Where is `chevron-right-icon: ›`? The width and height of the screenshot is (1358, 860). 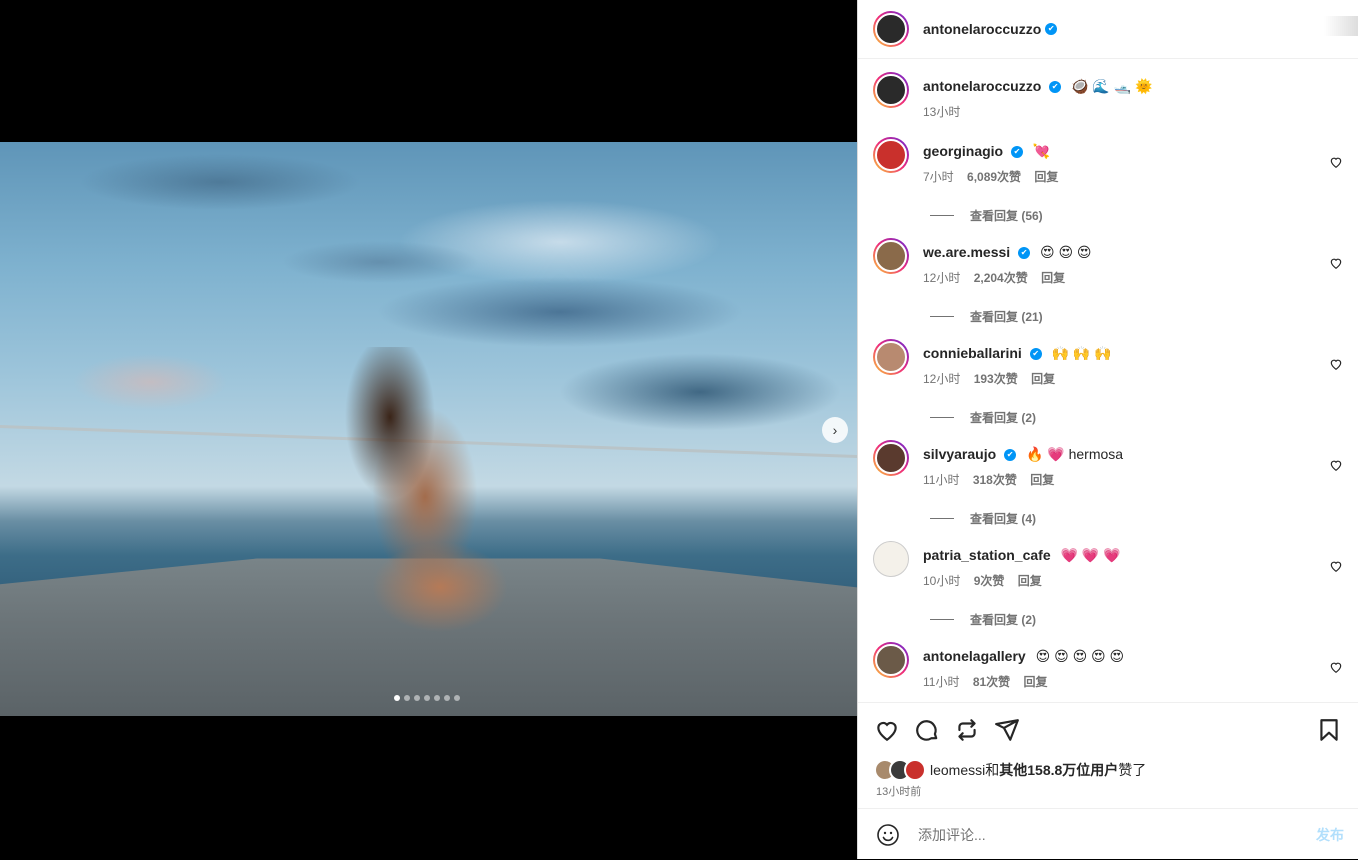
chevron-right-icon: › is located at coordinates (835, 430).